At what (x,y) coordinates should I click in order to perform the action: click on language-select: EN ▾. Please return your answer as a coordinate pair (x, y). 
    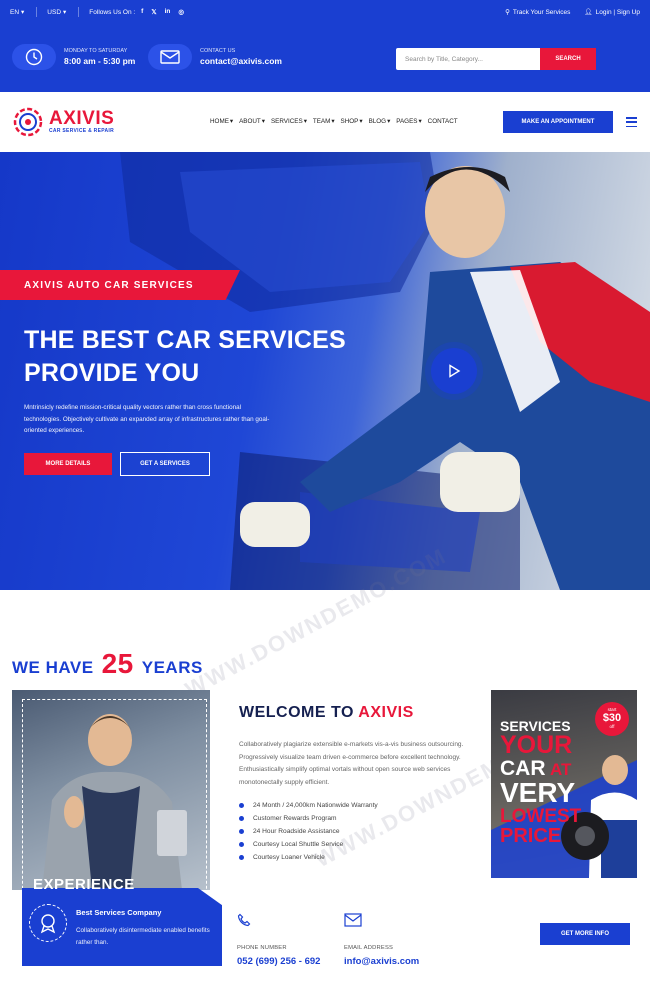
    Looking at the image, I should click on (17, 12).